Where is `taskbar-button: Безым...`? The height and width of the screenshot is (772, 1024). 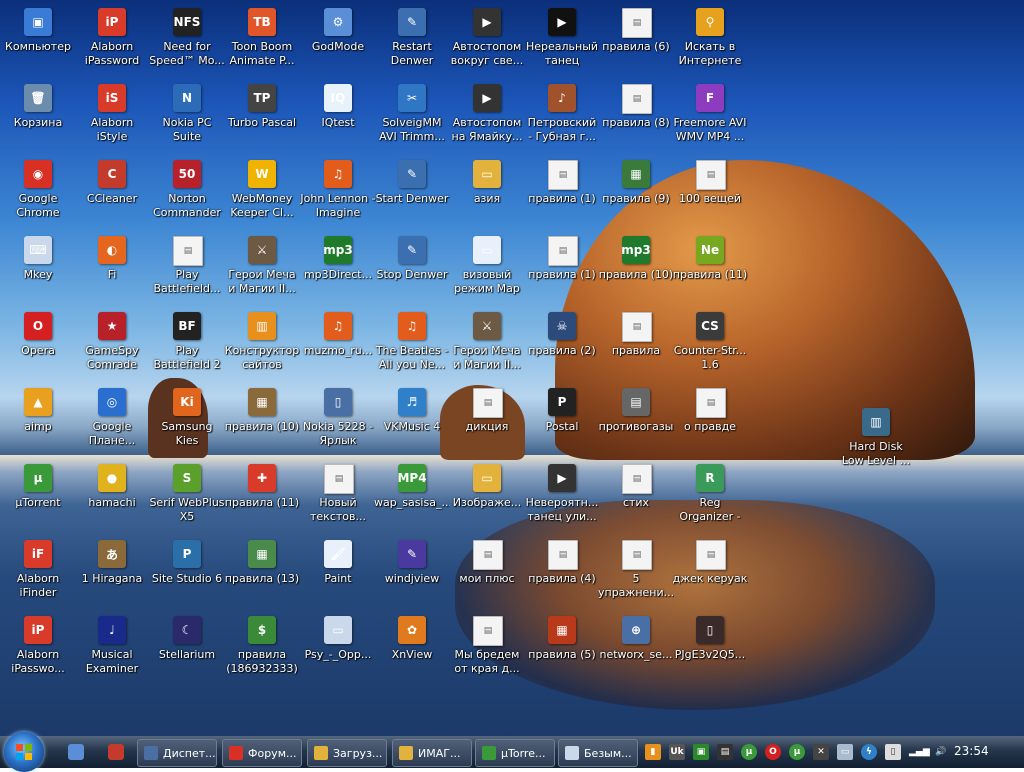 taskbar-button: Безым... is located at coordinates (598, 753).